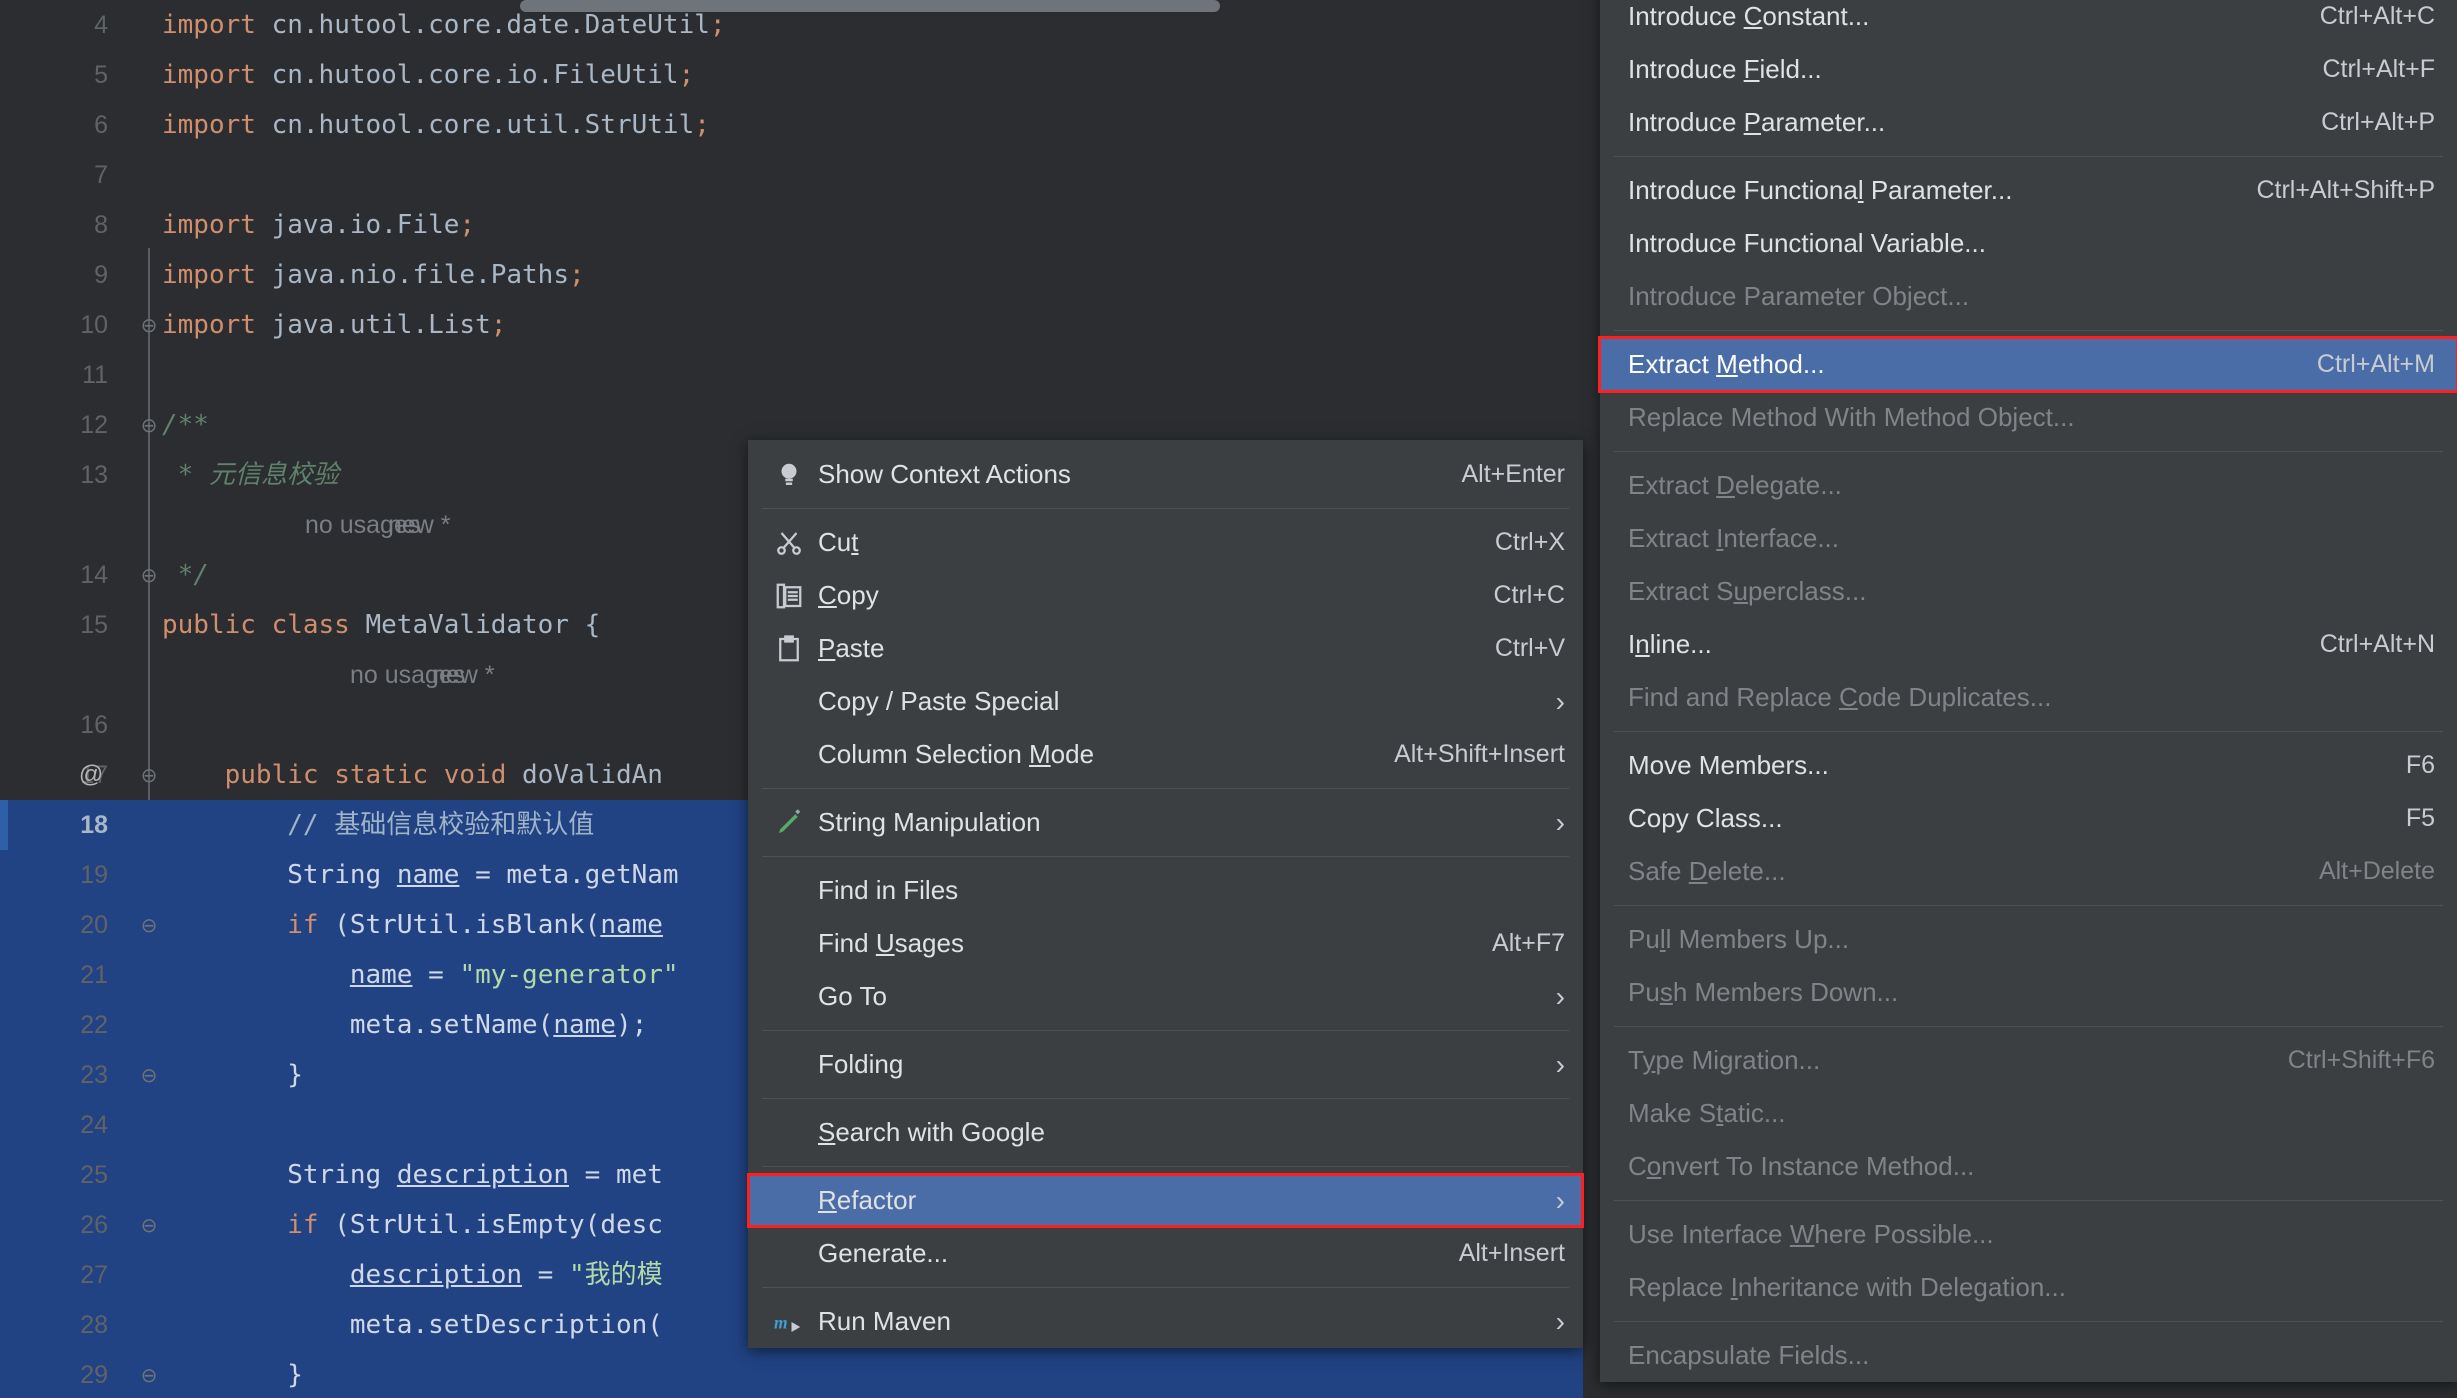 The image size is (2457, 1398). What do you see at coordinates (789, 1322) in the screenshot?
I see `menu-item-icon: m` at bounding box center [789, 1322].